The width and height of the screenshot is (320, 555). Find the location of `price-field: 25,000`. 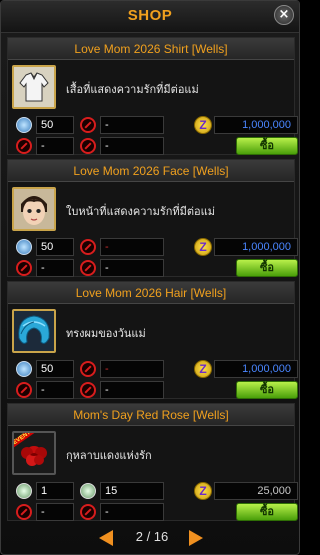

price-field: 25,000 is located at coordinates (256, 491).